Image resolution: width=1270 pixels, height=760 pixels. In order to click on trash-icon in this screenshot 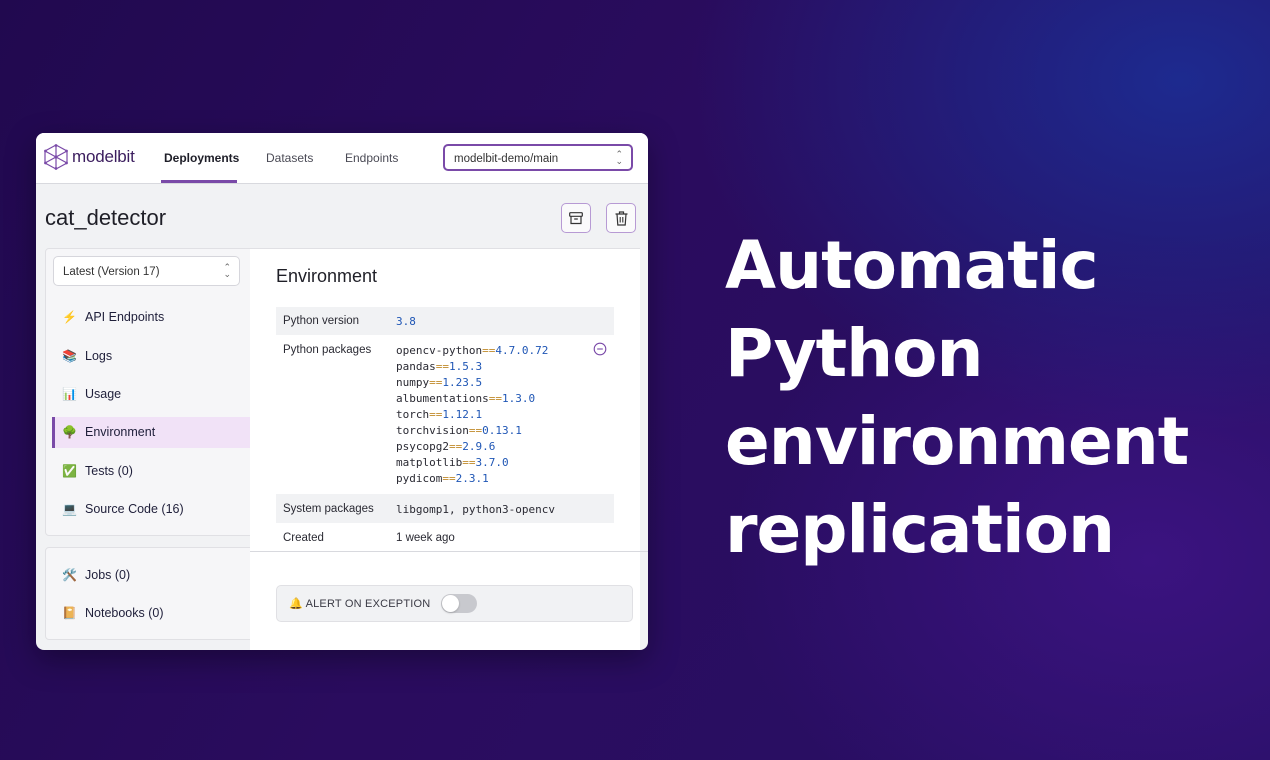, I will do `click(621, 218)`.